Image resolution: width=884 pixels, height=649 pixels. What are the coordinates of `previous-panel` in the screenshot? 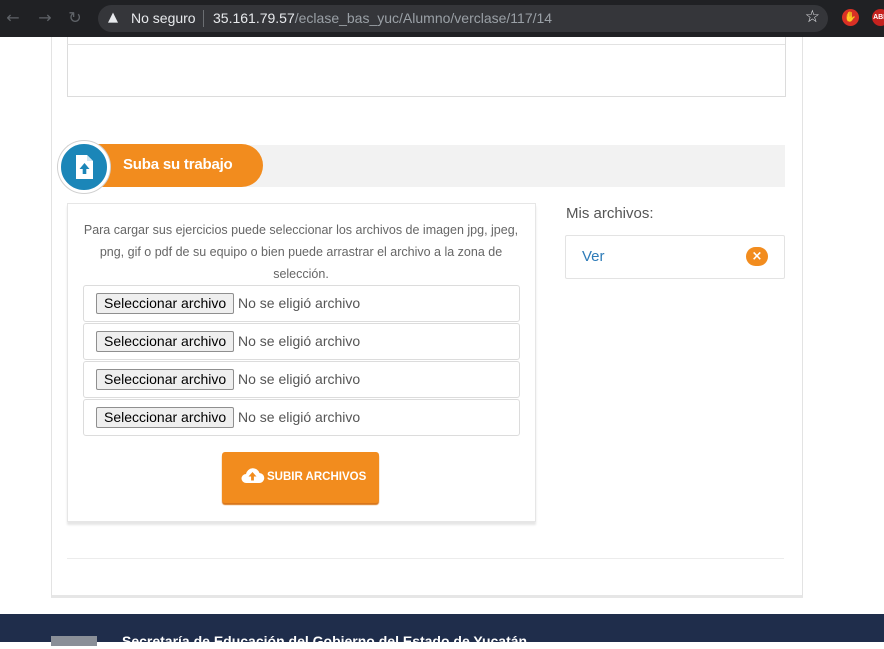 It's located at (426, 67).